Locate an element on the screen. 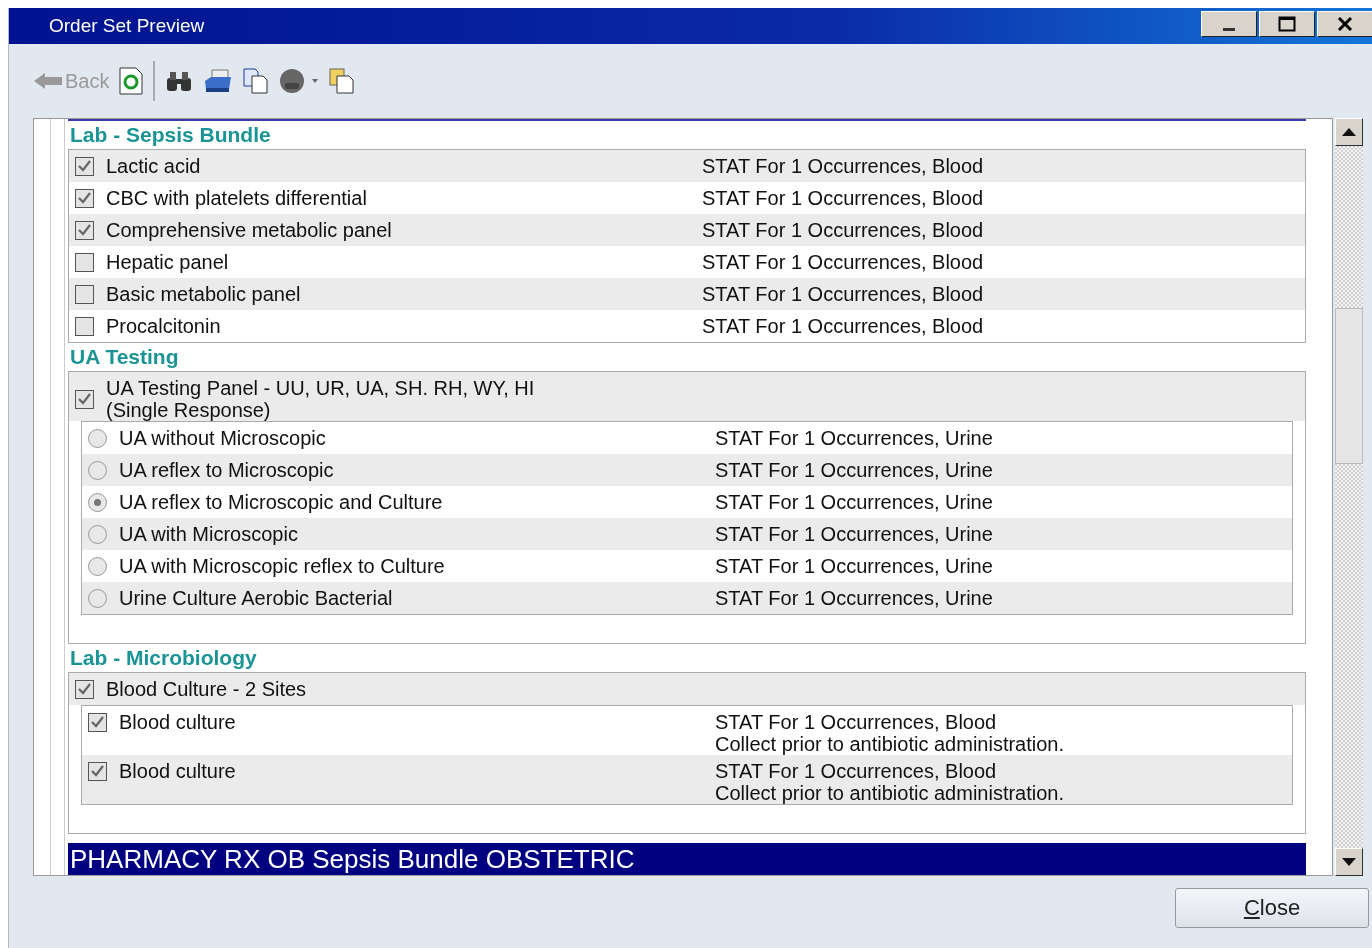 The height and width of the screenshot is (948, 1372). minimize-button is located at coordinates (1229, 24).